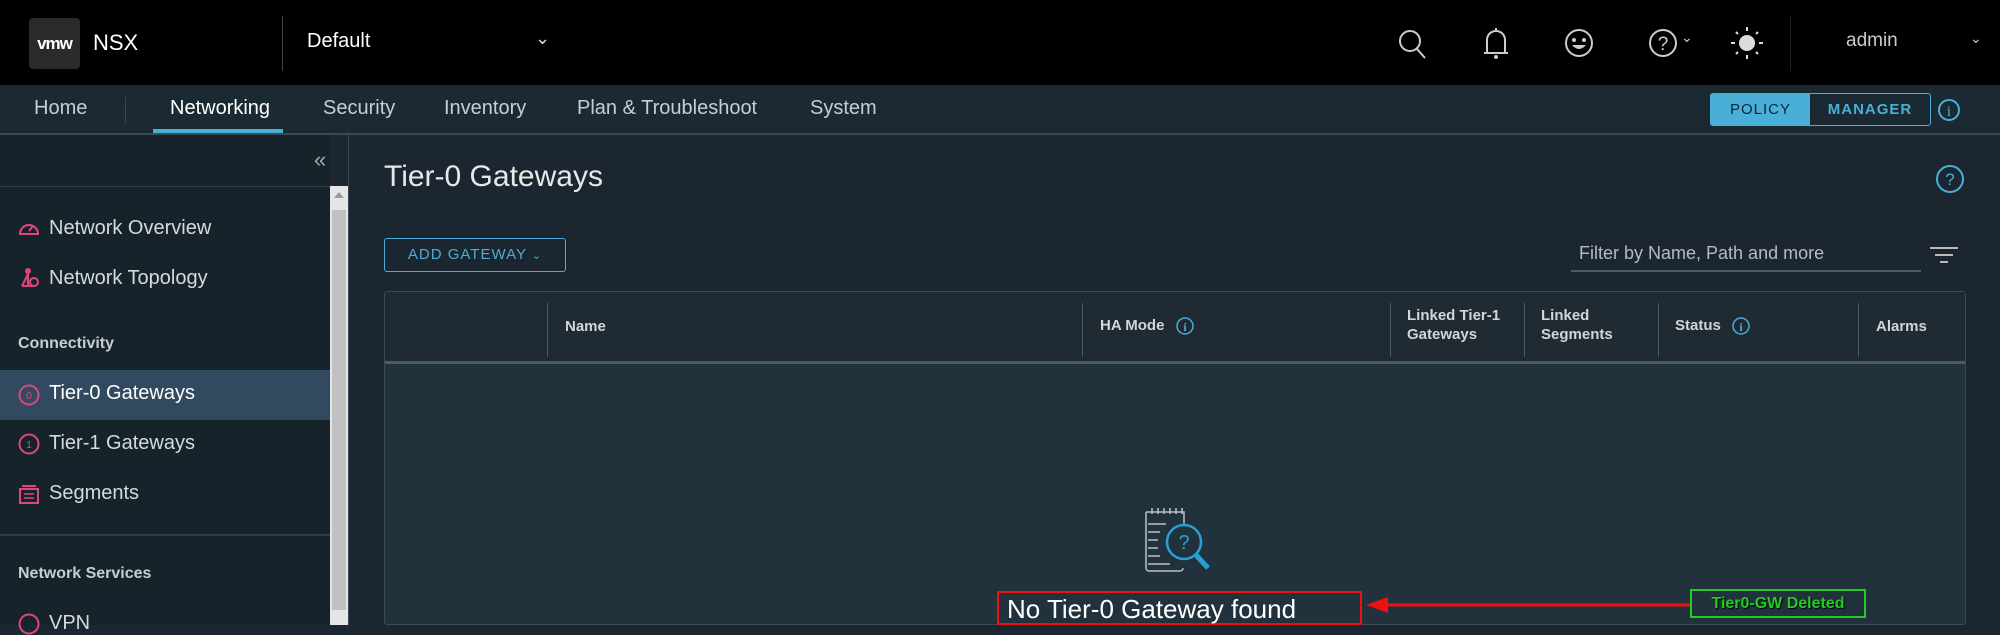  I want to click on theme-sun-icon, so click(1747, 43).